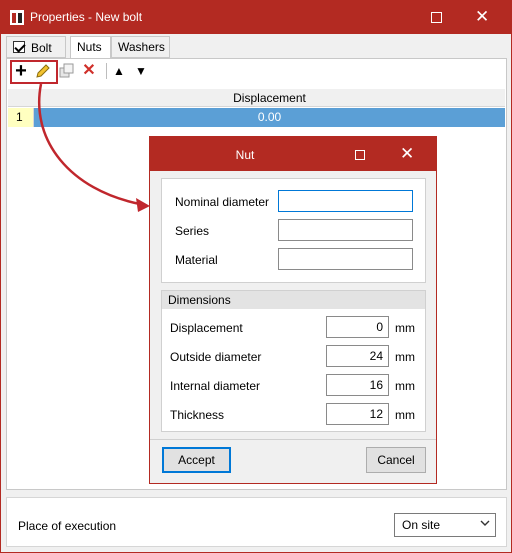 Image resolution: width=512 pixels, height=553 pixels. I want to click on toolbar-separator, so click(106, 71).